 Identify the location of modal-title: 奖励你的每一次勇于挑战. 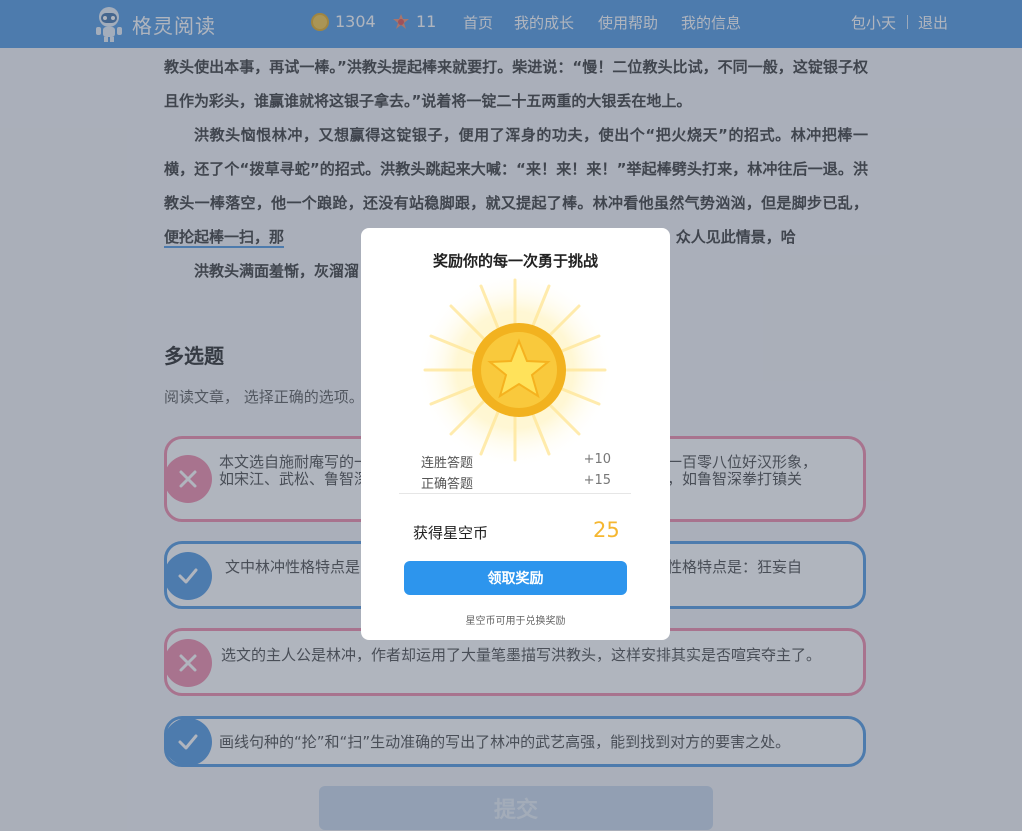
(515, 261).